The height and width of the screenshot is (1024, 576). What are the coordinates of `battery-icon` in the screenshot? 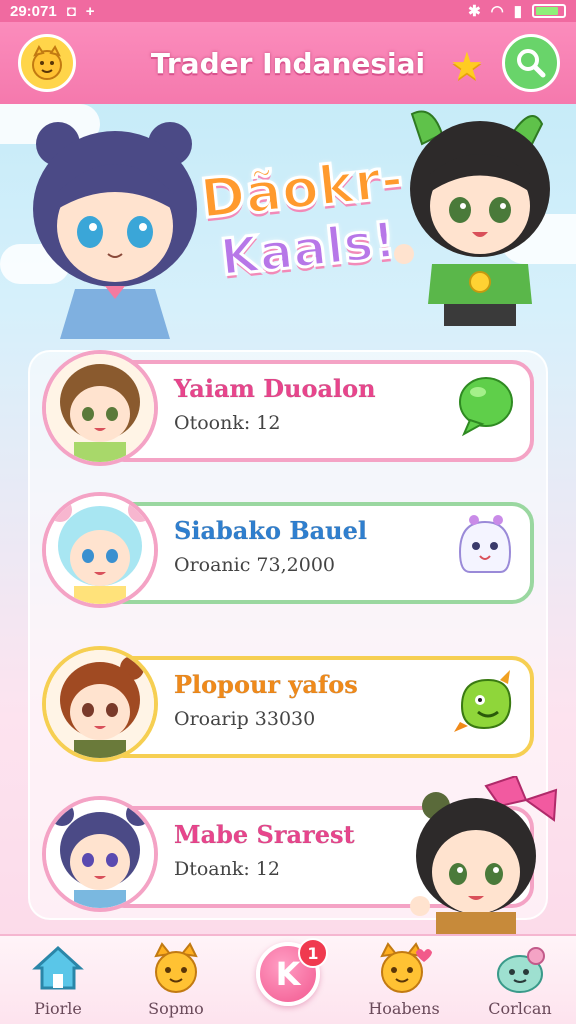 It's located at (549, 11).